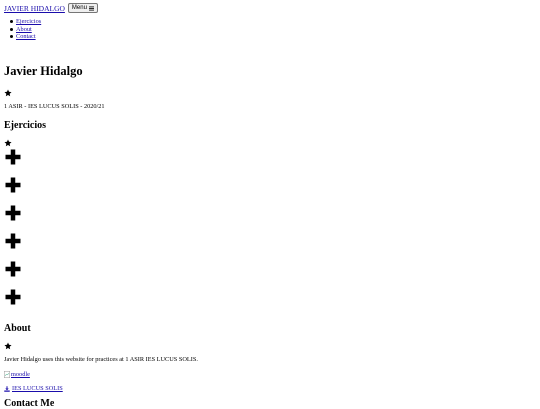 The height and width of the screenshot is (409, 540). Describe the element at coordinates (17, 328) in the screenshot. I see `section-title-about: About` at that location.